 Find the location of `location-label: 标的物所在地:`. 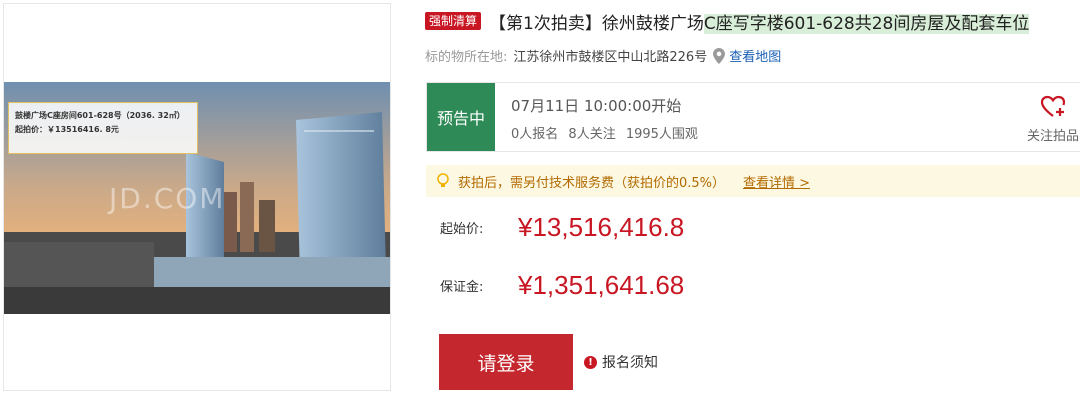

location-label: 标的物所在地: is located at coordinates (466, 57).